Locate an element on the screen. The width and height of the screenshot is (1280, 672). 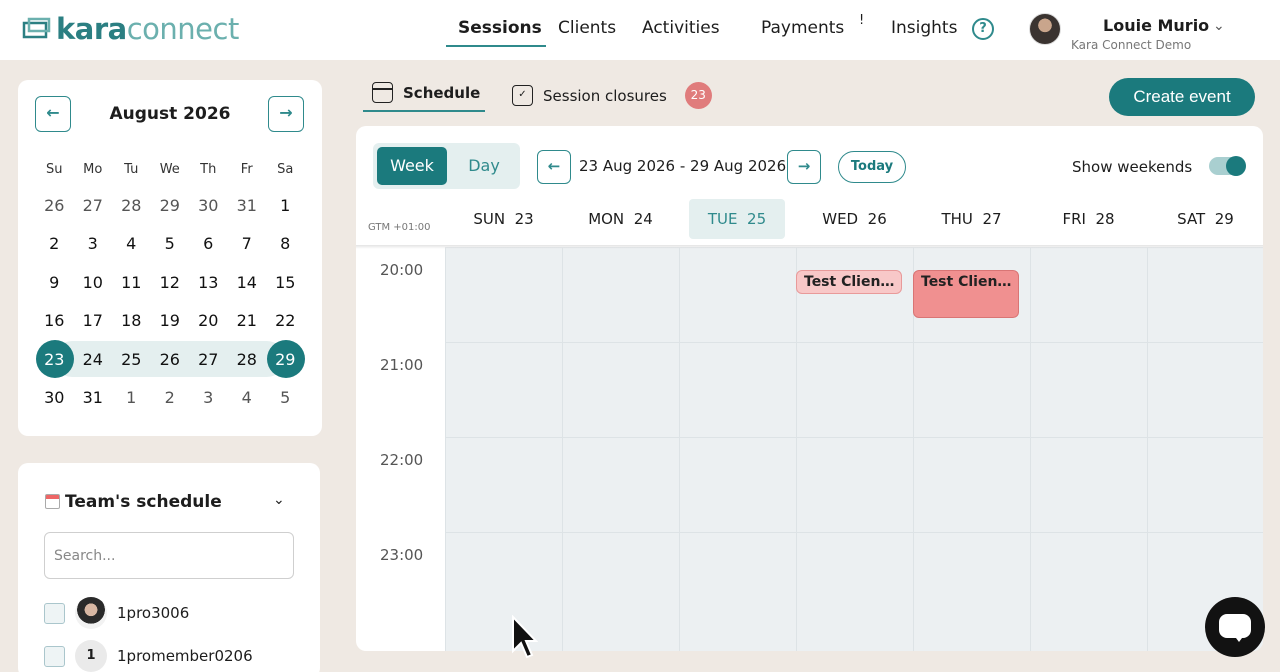
user-avatar is located at coordinates (1045, 29).